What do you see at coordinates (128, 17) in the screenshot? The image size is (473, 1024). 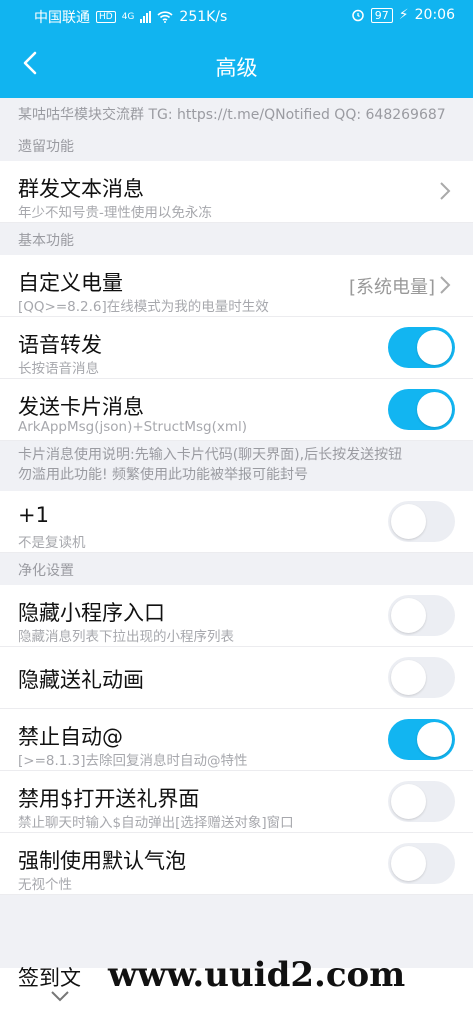 I see `network-type: 4G` at bounding box center [128, 17].